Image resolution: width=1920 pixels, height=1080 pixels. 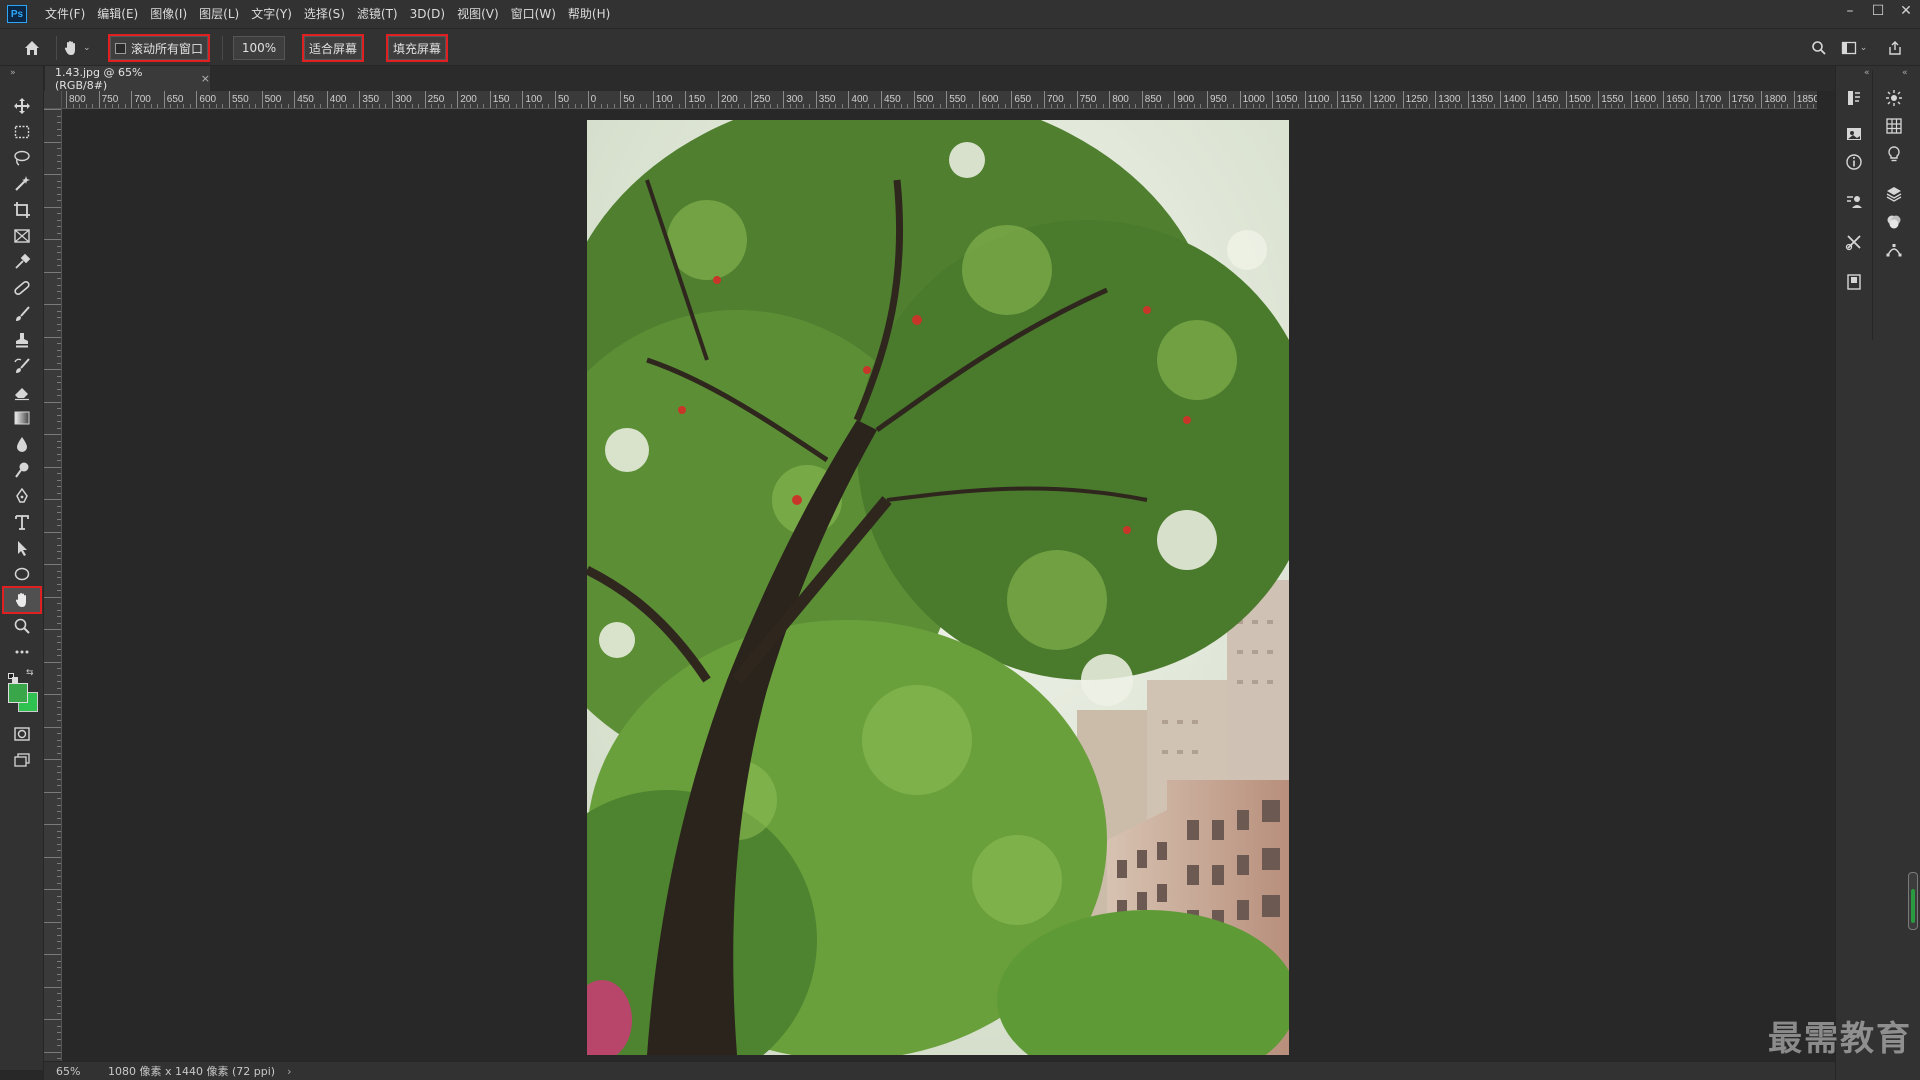 What do you see at coordinates (1894, 98) in the screenshot?
I see `color-panel-icon` at bounding box center [1894, 98].